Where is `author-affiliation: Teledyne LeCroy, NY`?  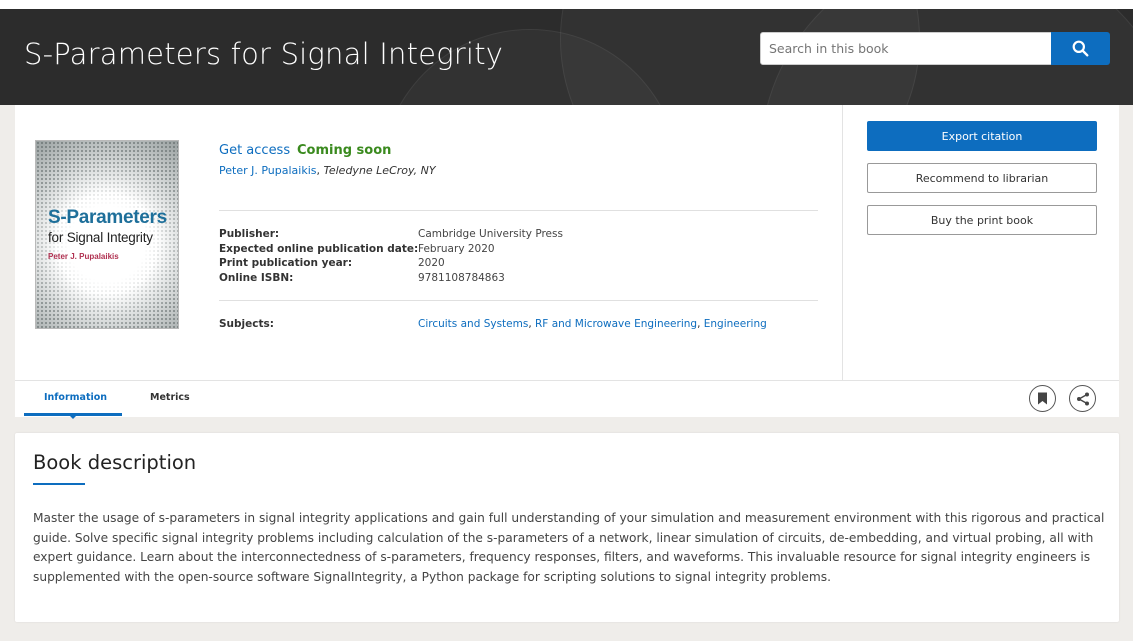
author-affiliation: Teledyne LeCroy, NY is located at coordinates (379, 170).